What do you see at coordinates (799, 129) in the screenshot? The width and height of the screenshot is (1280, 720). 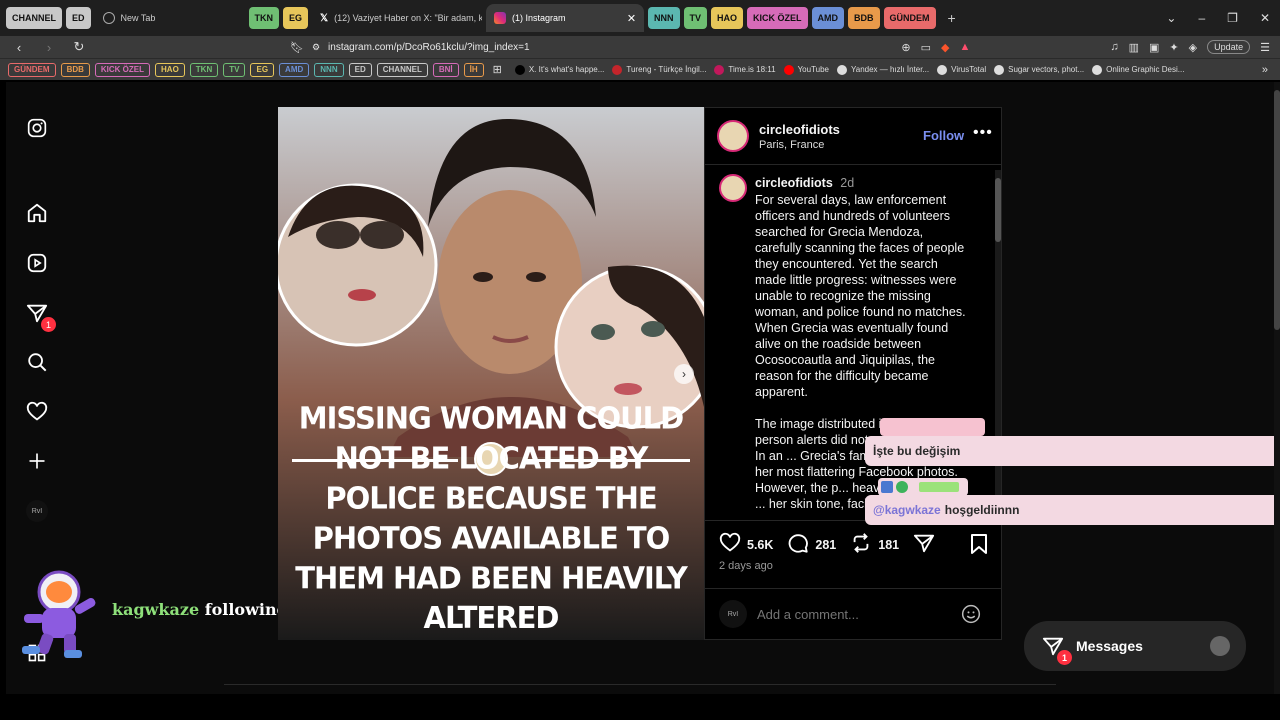 I see `author-username: circleofidiots` at bounding box center [799, 129].